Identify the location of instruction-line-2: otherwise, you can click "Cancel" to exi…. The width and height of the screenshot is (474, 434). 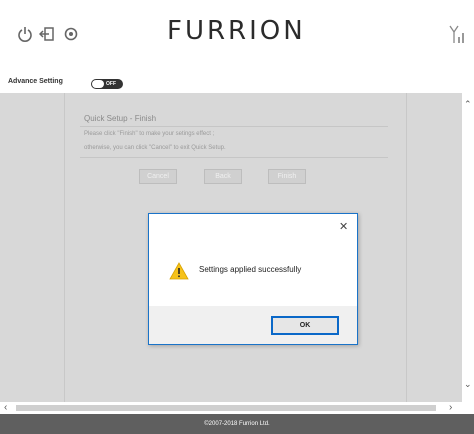
(155, 148).